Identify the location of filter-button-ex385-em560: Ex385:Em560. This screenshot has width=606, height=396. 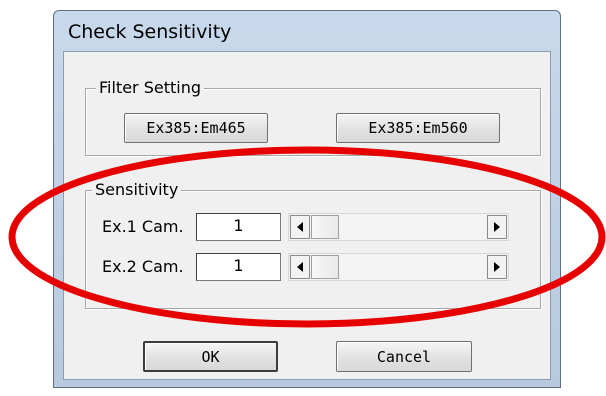
(418, 128).